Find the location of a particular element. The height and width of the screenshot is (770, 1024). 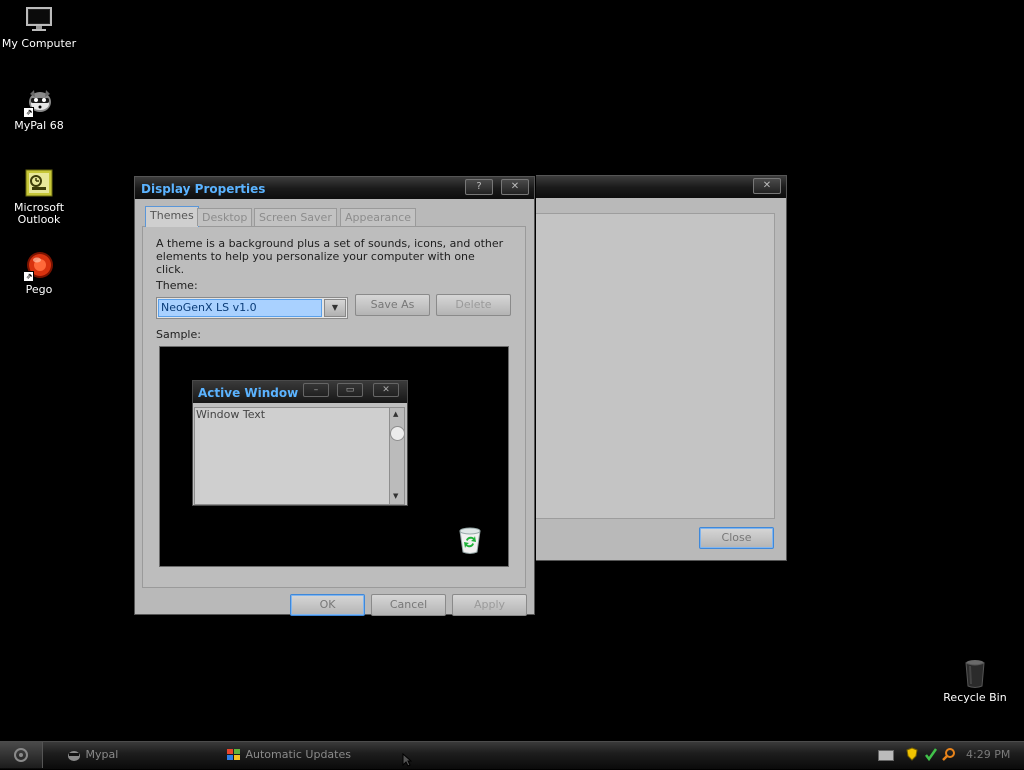

red-orb-icon: ↗ is located at coordinates (39, 266).